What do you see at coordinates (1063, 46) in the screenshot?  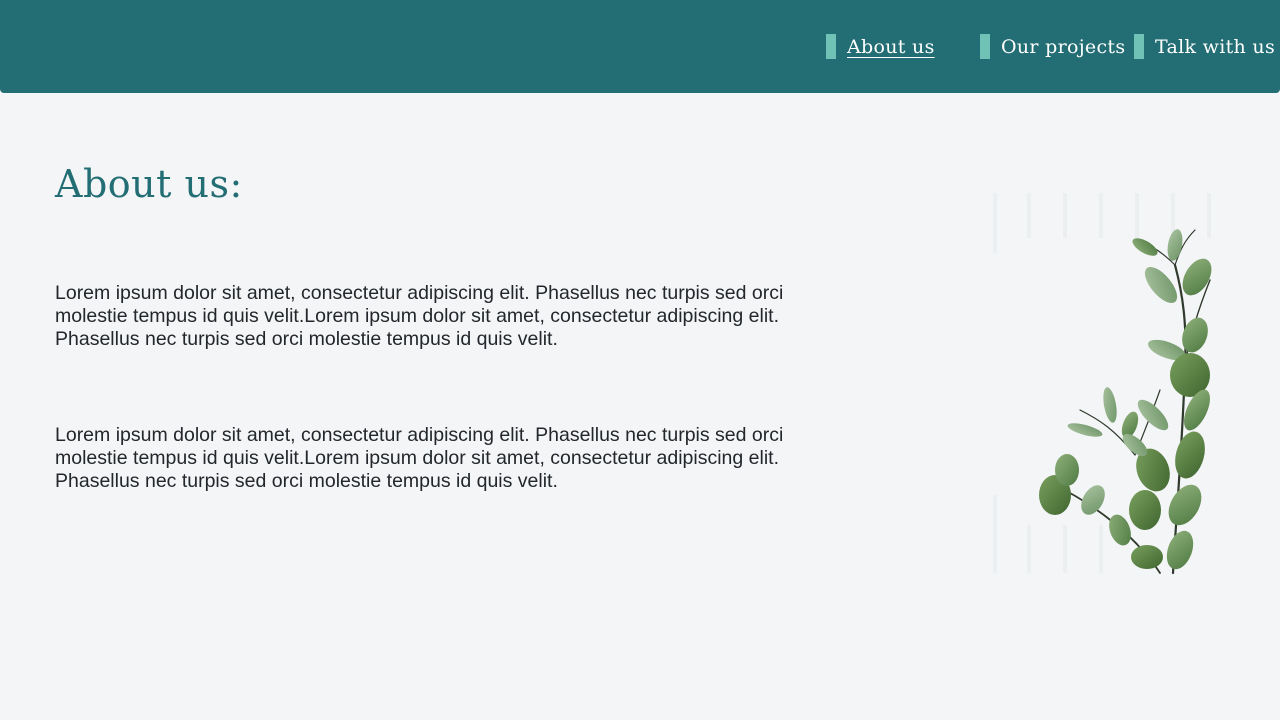 I see `nav-label: Our projects` at bounding box center [1063, 46].